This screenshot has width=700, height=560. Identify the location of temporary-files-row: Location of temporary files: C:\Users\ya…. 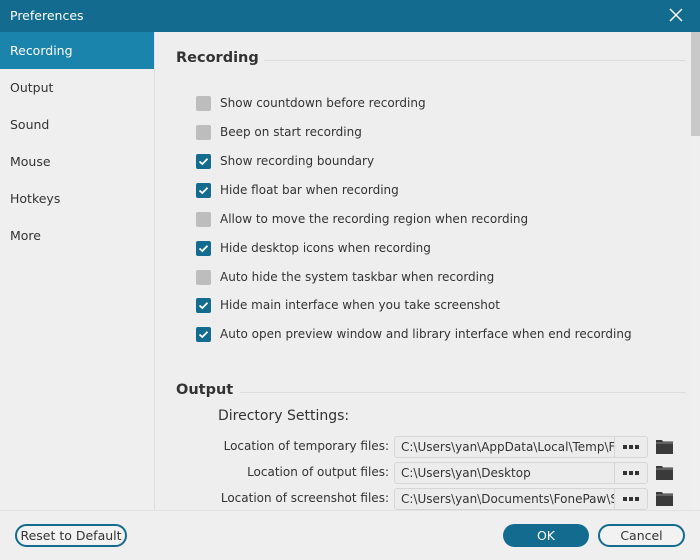
(423, 447).